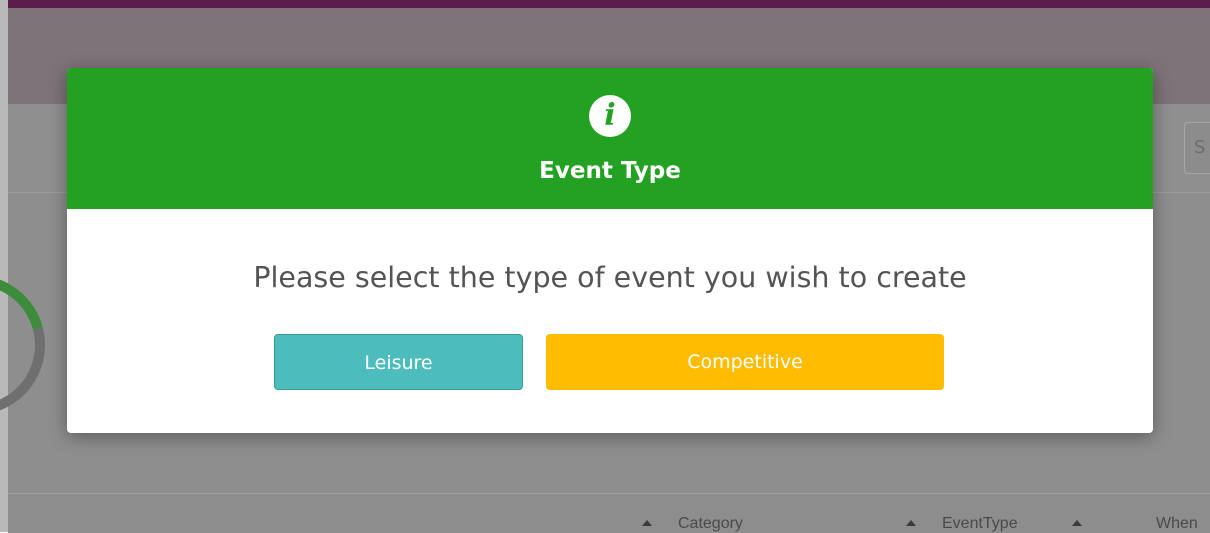 The image size is (1210, 533). Describe the element at coordinates (1200, 147) in the screenshot. I see `search-placeholder: S` at that location.